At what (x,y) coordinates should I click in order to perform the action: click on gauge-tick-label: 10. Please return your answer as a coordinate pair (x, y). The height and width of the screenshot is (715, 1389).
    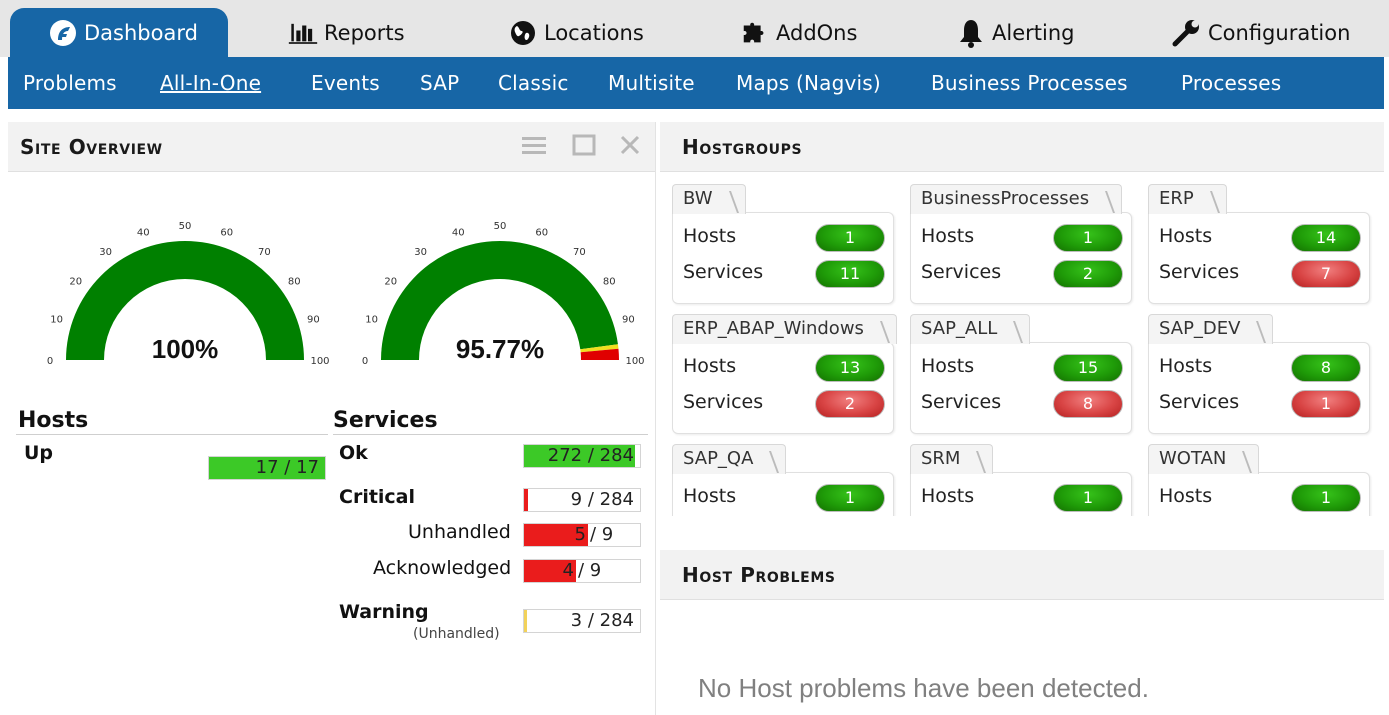
    Looking at the image, I should click on (56, 319).